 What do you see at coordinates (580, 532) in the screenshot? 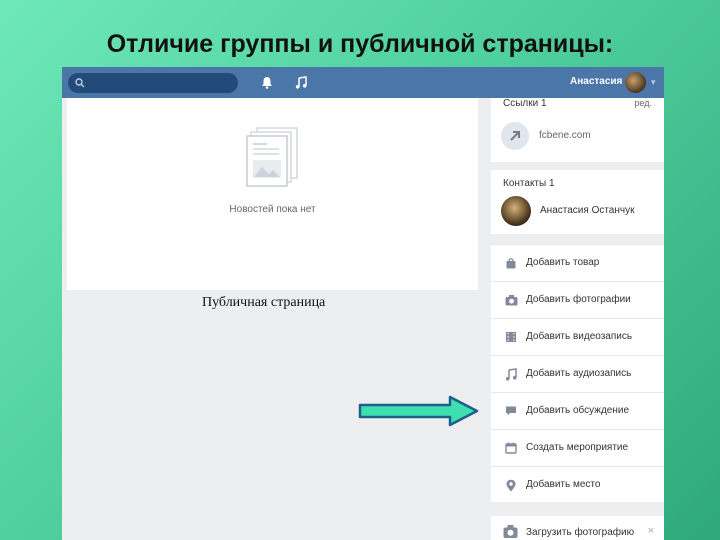
I see `upload-photo-label: Загрузить фотографию` at bounding box center [580, 532].